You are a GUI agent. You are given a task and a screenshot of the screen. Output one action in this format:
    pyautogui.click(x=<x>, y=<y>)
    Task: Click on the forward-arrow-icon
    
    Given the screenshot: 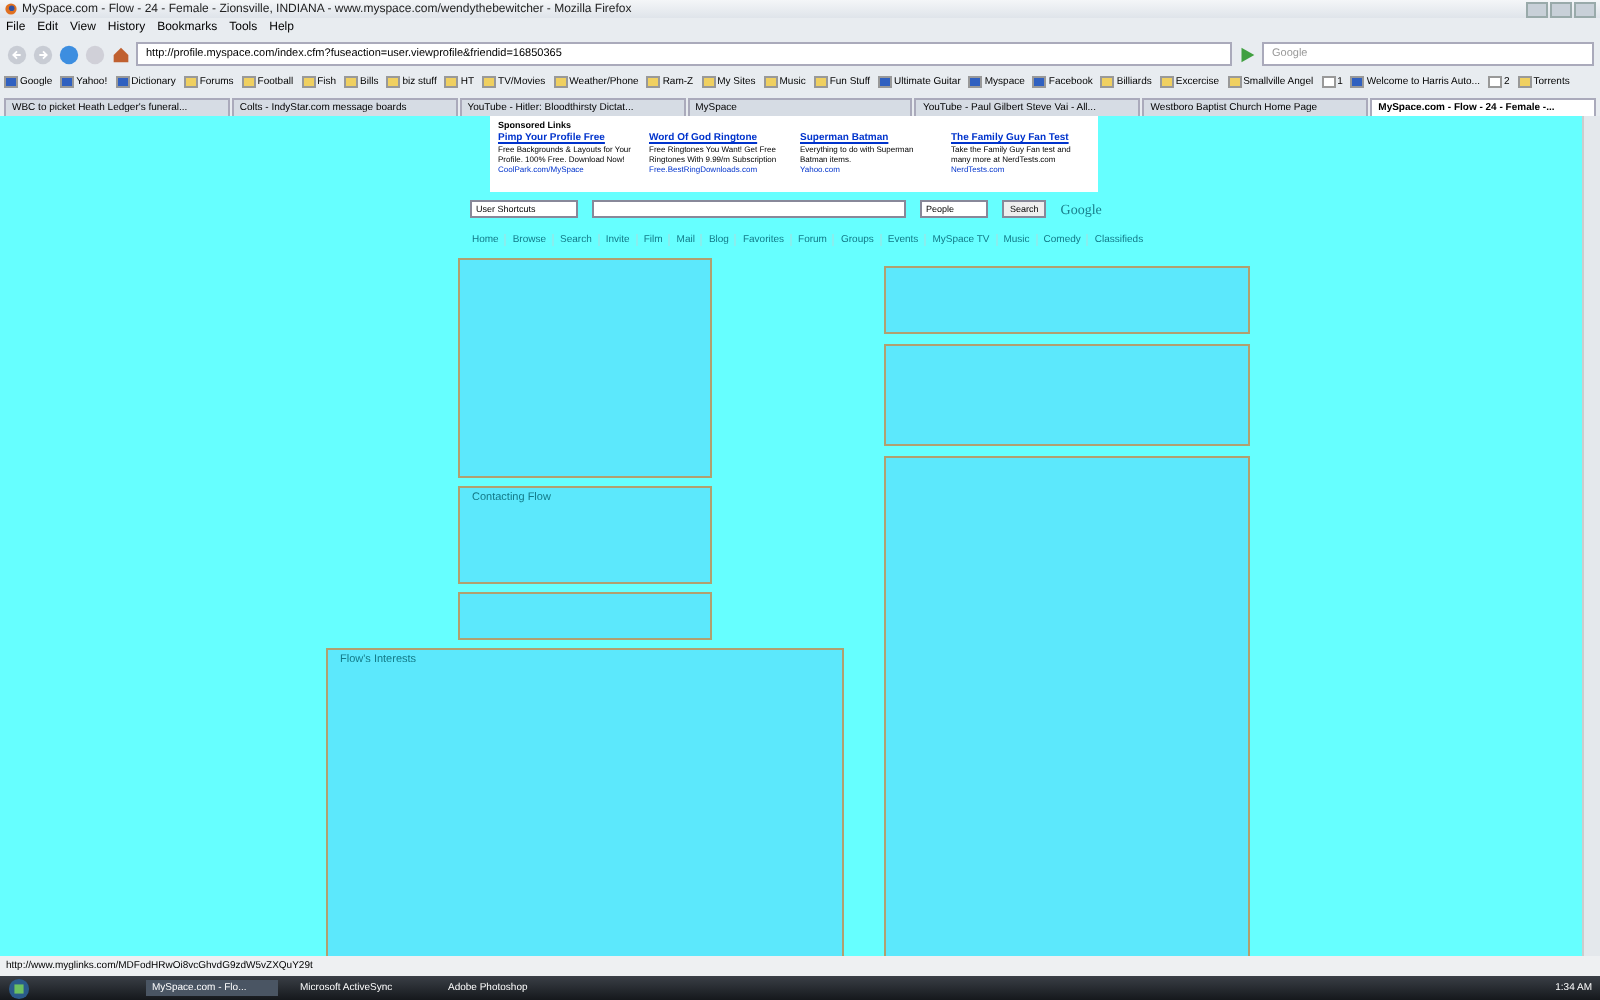 What is the action you would take?
    pyautogui.click(x=43, y=54)
    